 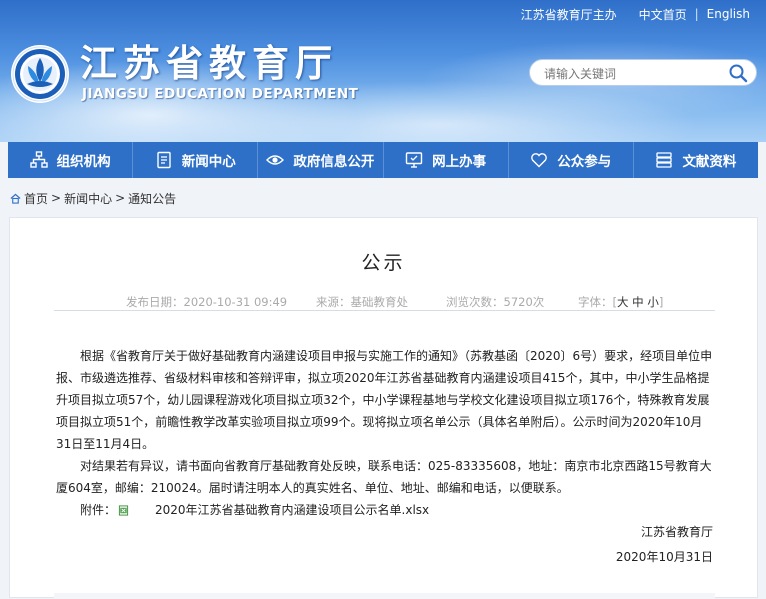 What do you see at coordinates (414, 160) in the screenshot?
I see `monitor-icon` at bounding box center [414, 160].